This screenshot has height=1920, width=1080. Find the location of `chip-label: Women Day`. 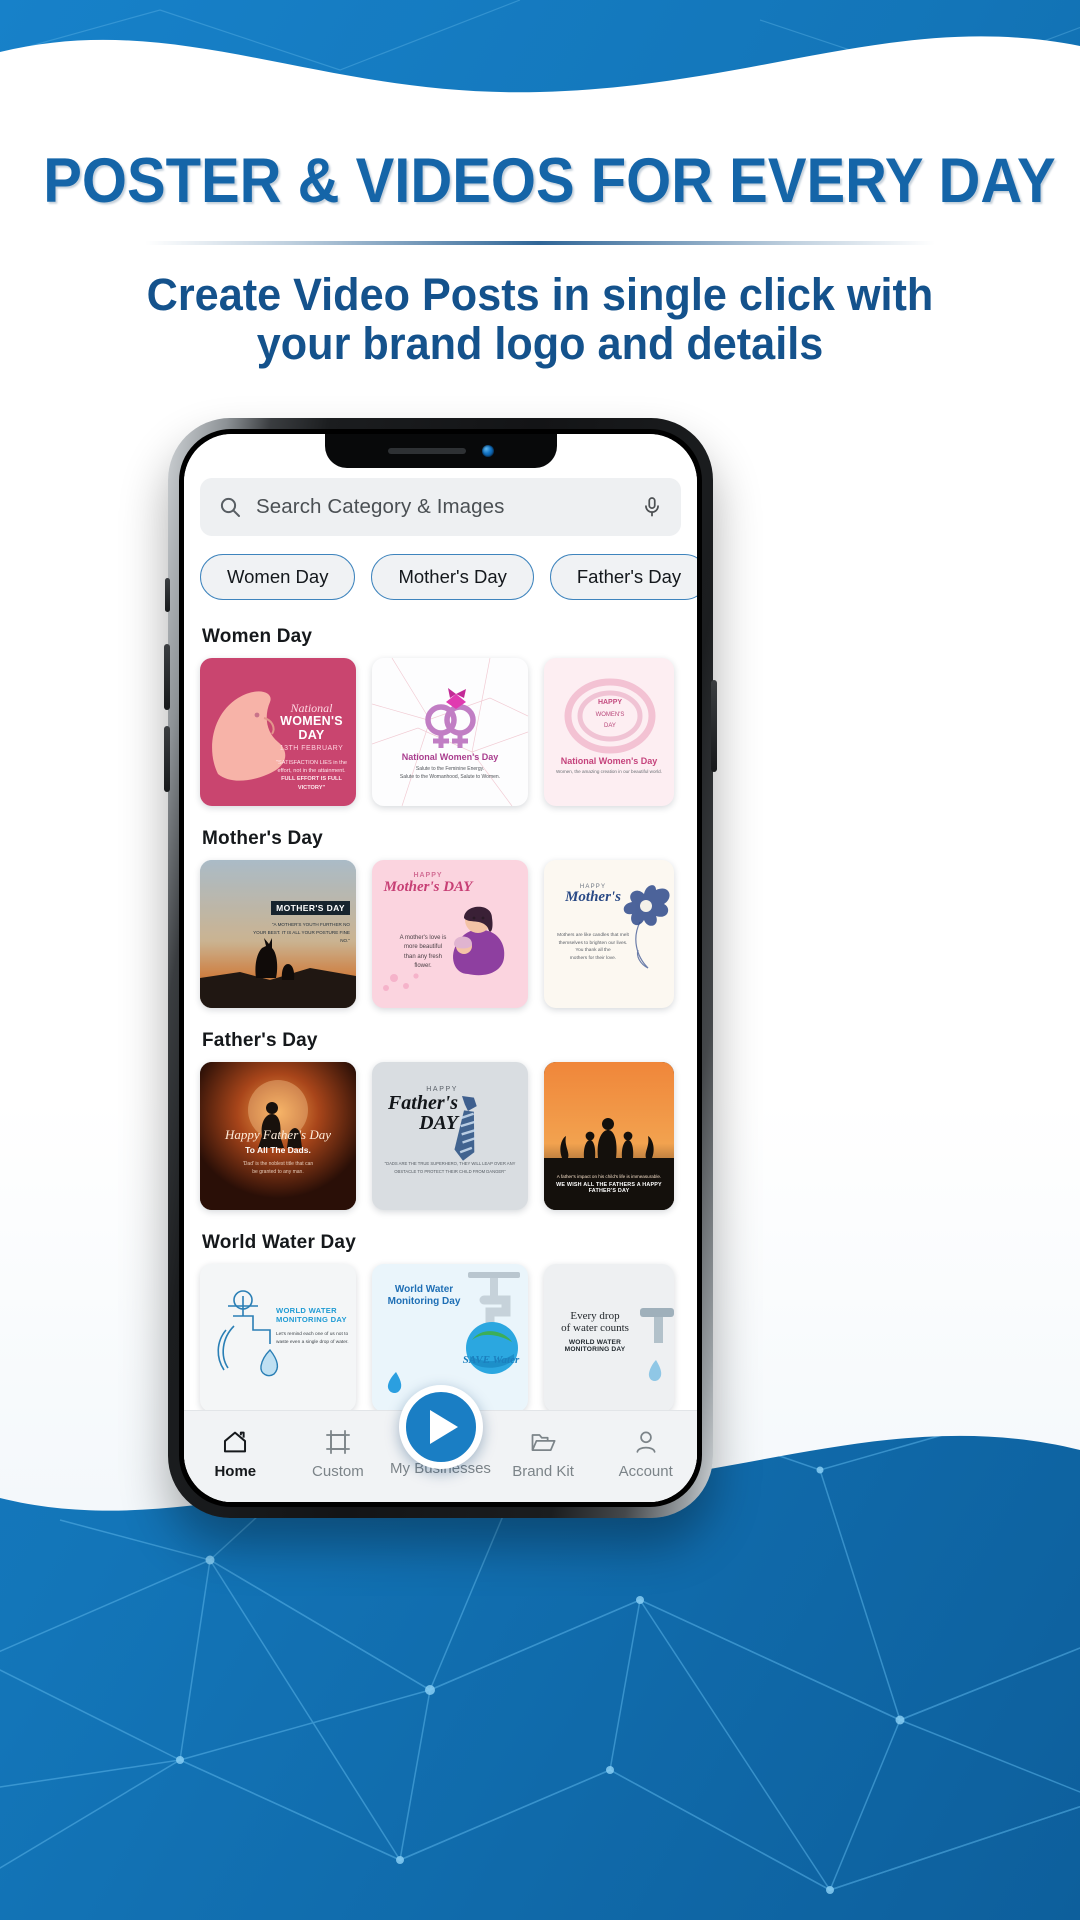

chip-label: Women Day is located at coordinates (278, 576).